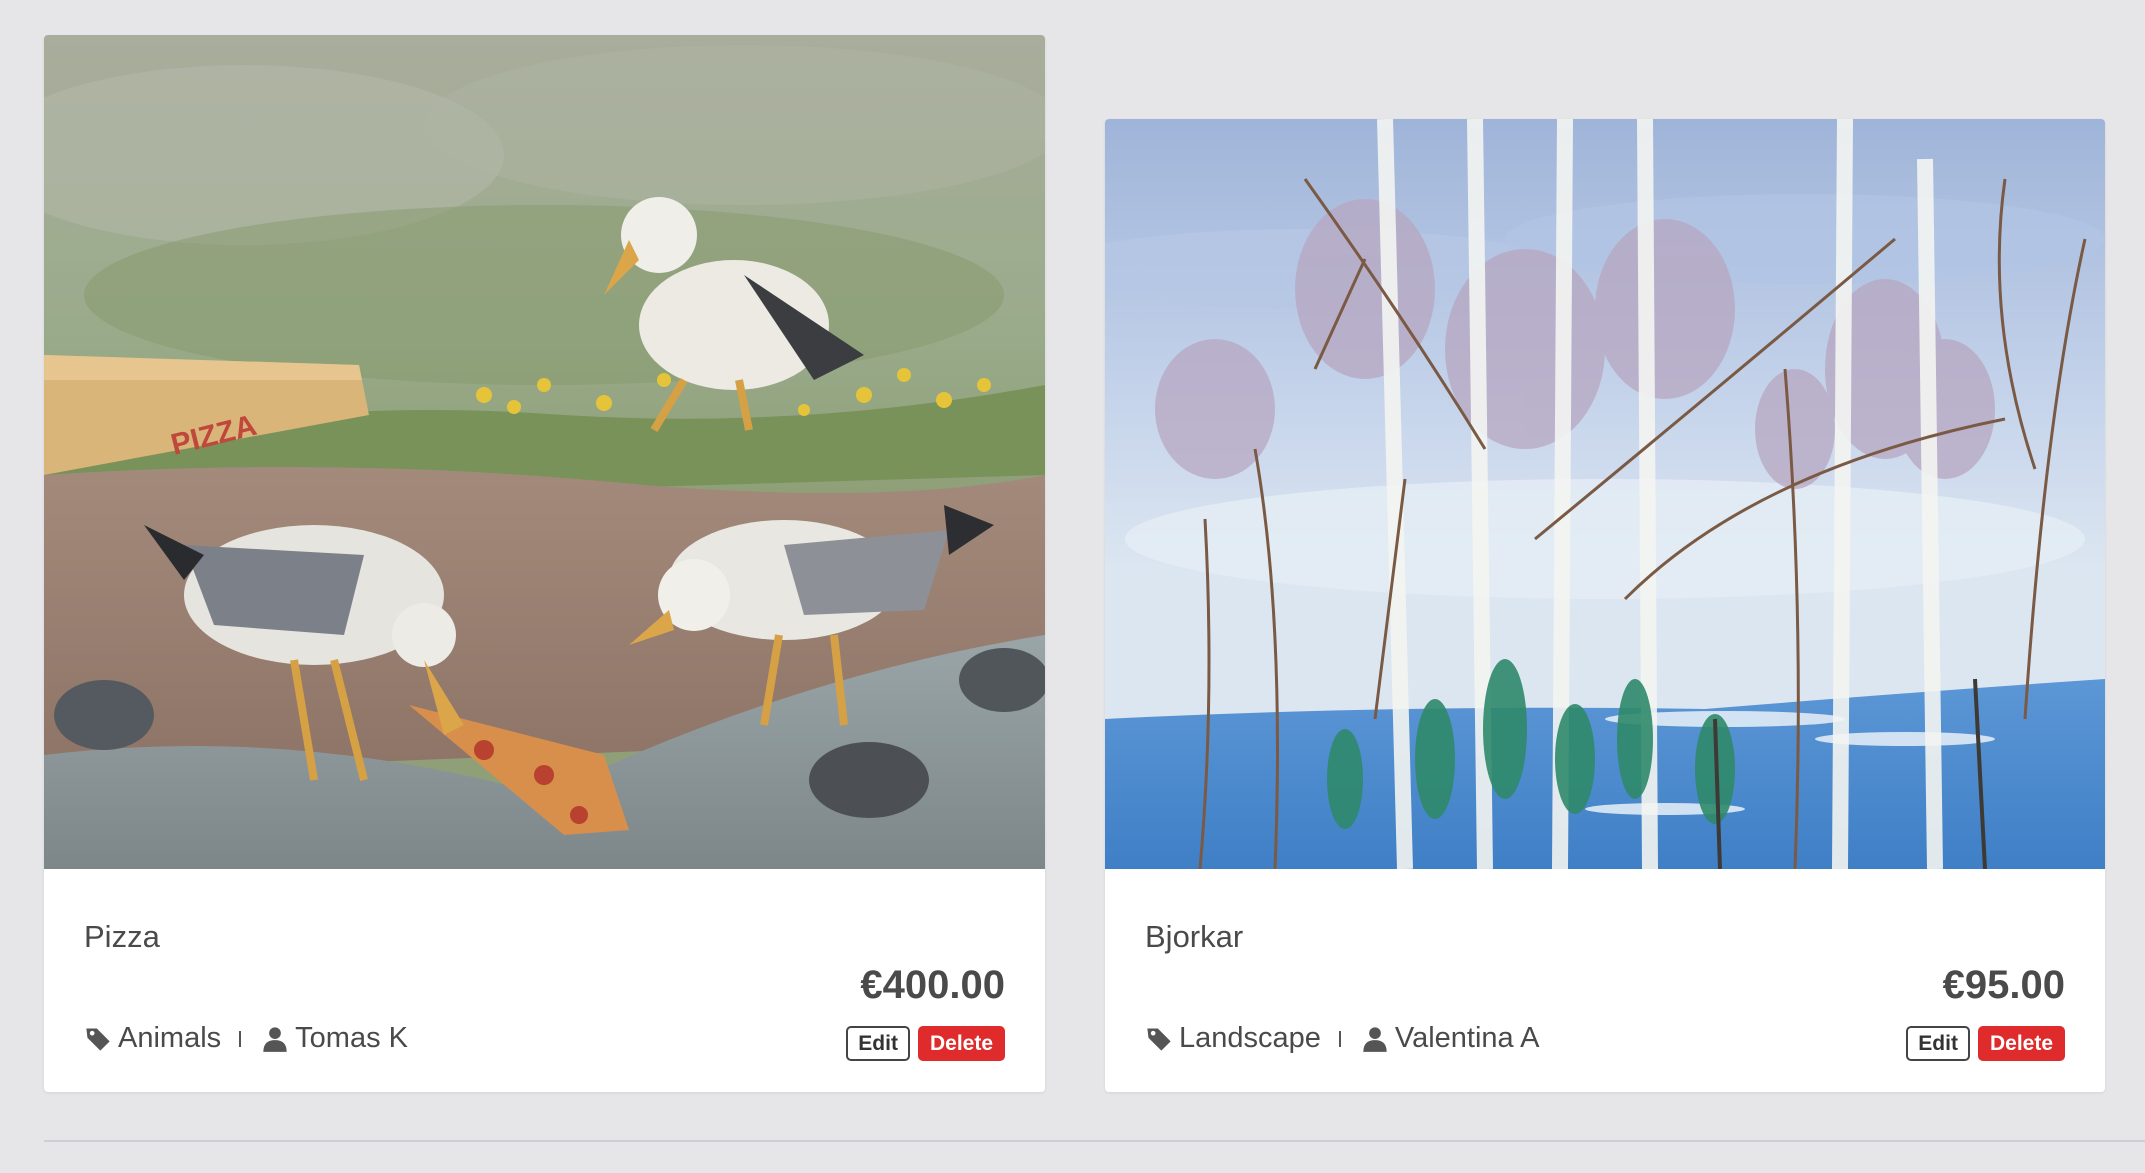  I want to click on section-divider, so click(1094, 1141).